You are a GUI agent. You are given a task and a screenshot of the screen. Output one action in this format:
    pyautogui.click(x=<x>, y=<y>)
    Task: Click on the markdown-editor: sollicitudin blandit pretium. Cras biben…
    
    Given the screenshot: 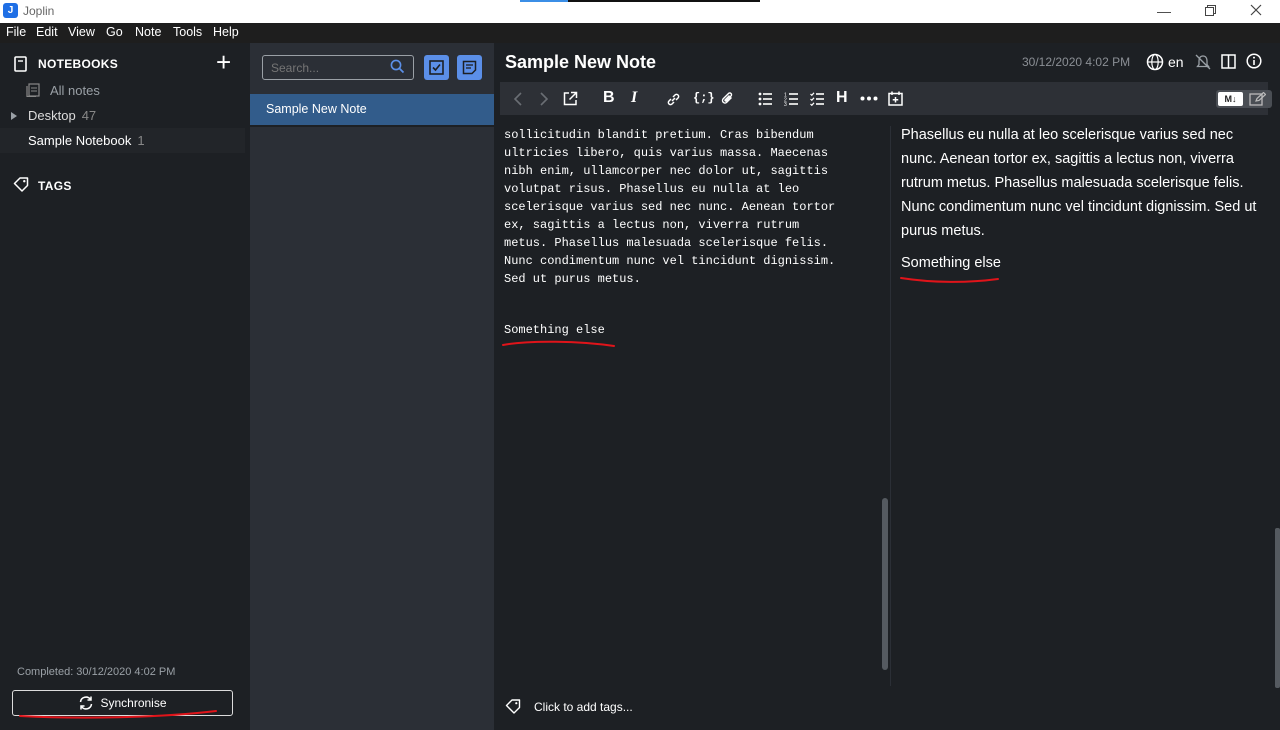 What is the action you would take?
    pyautogui.click(x=689, y=207)
    